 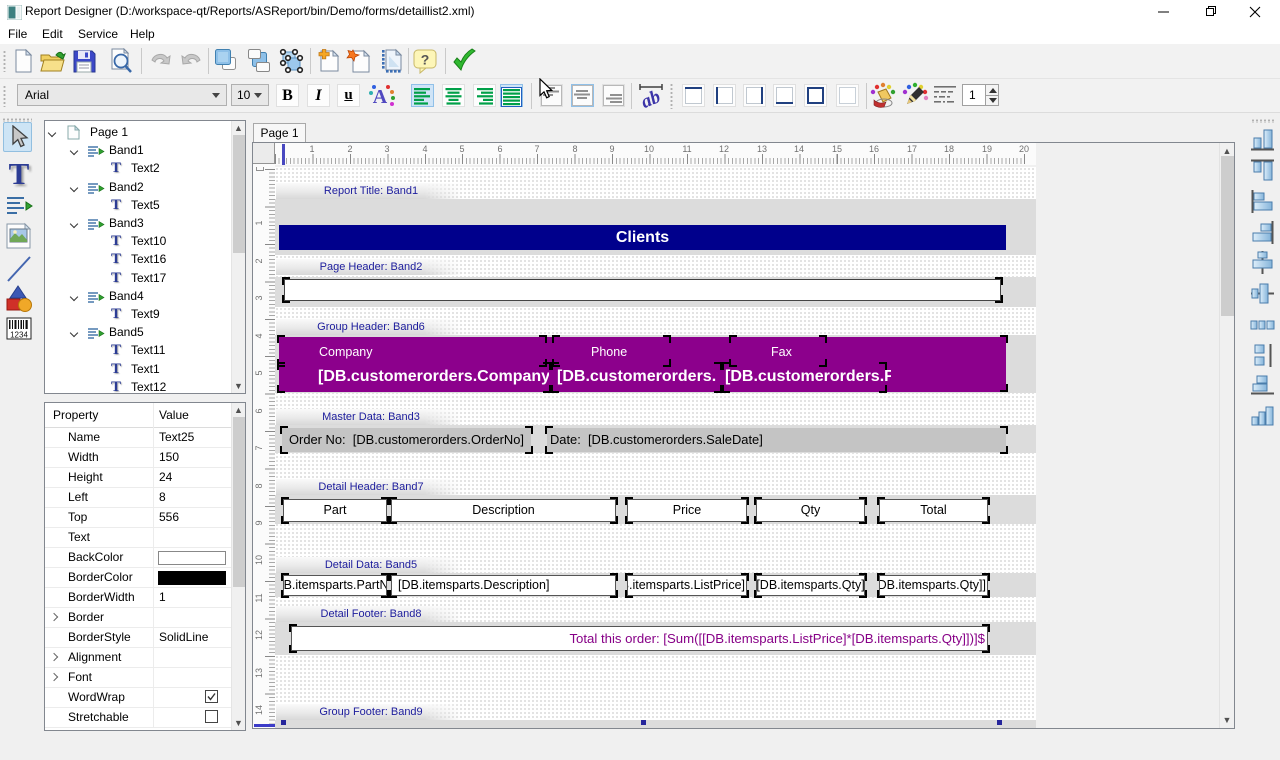 What do you see at coordinates (380, 97) in the screenshot?
I see `svg-text: A` at bounding box center [380, 97].